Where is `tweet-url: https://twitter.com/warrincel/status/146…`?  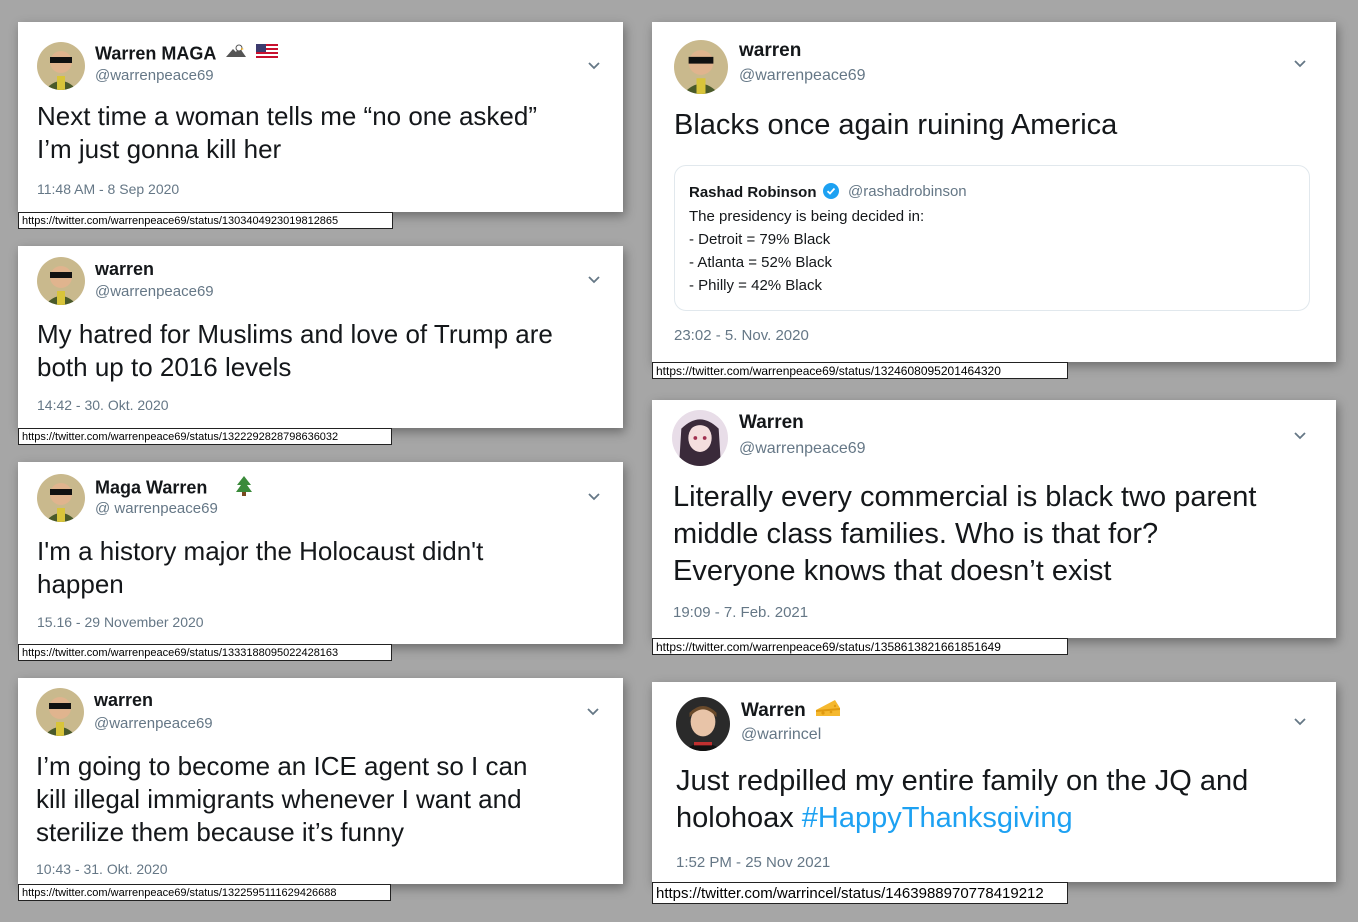
tweet-url: https://twitter.com/warrincel/status/146… is located at coordinates (860, 893).